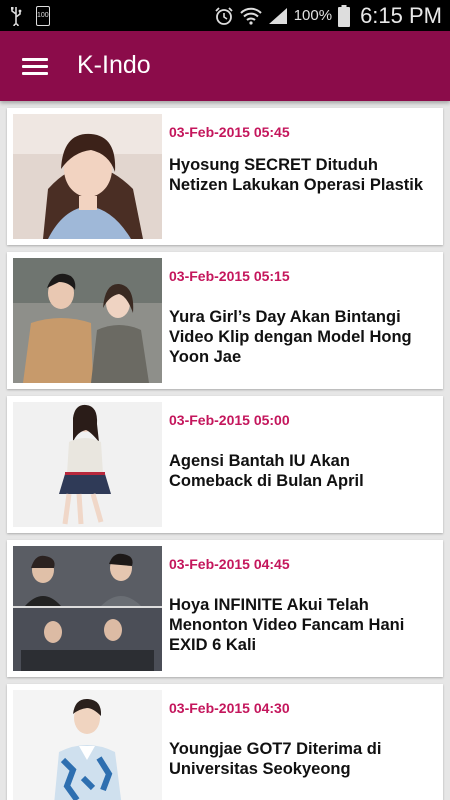  What do you see at coordinates (250, 16) in the screenshot?
I see `wifi-icon` at bounding box center [250, 16].